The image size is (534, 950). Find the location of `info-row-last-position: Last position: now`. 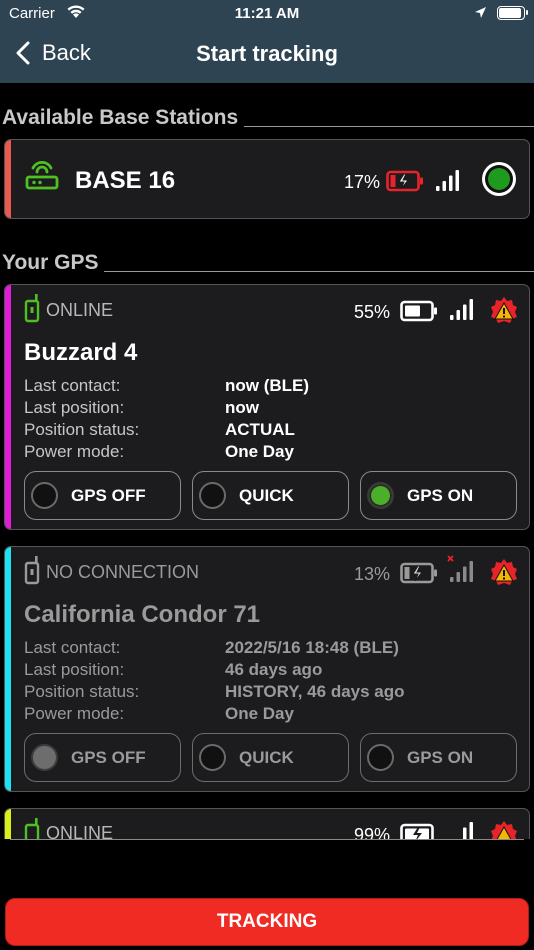

info-row-last-position: Last position: now is located at coordinates (264, 408).